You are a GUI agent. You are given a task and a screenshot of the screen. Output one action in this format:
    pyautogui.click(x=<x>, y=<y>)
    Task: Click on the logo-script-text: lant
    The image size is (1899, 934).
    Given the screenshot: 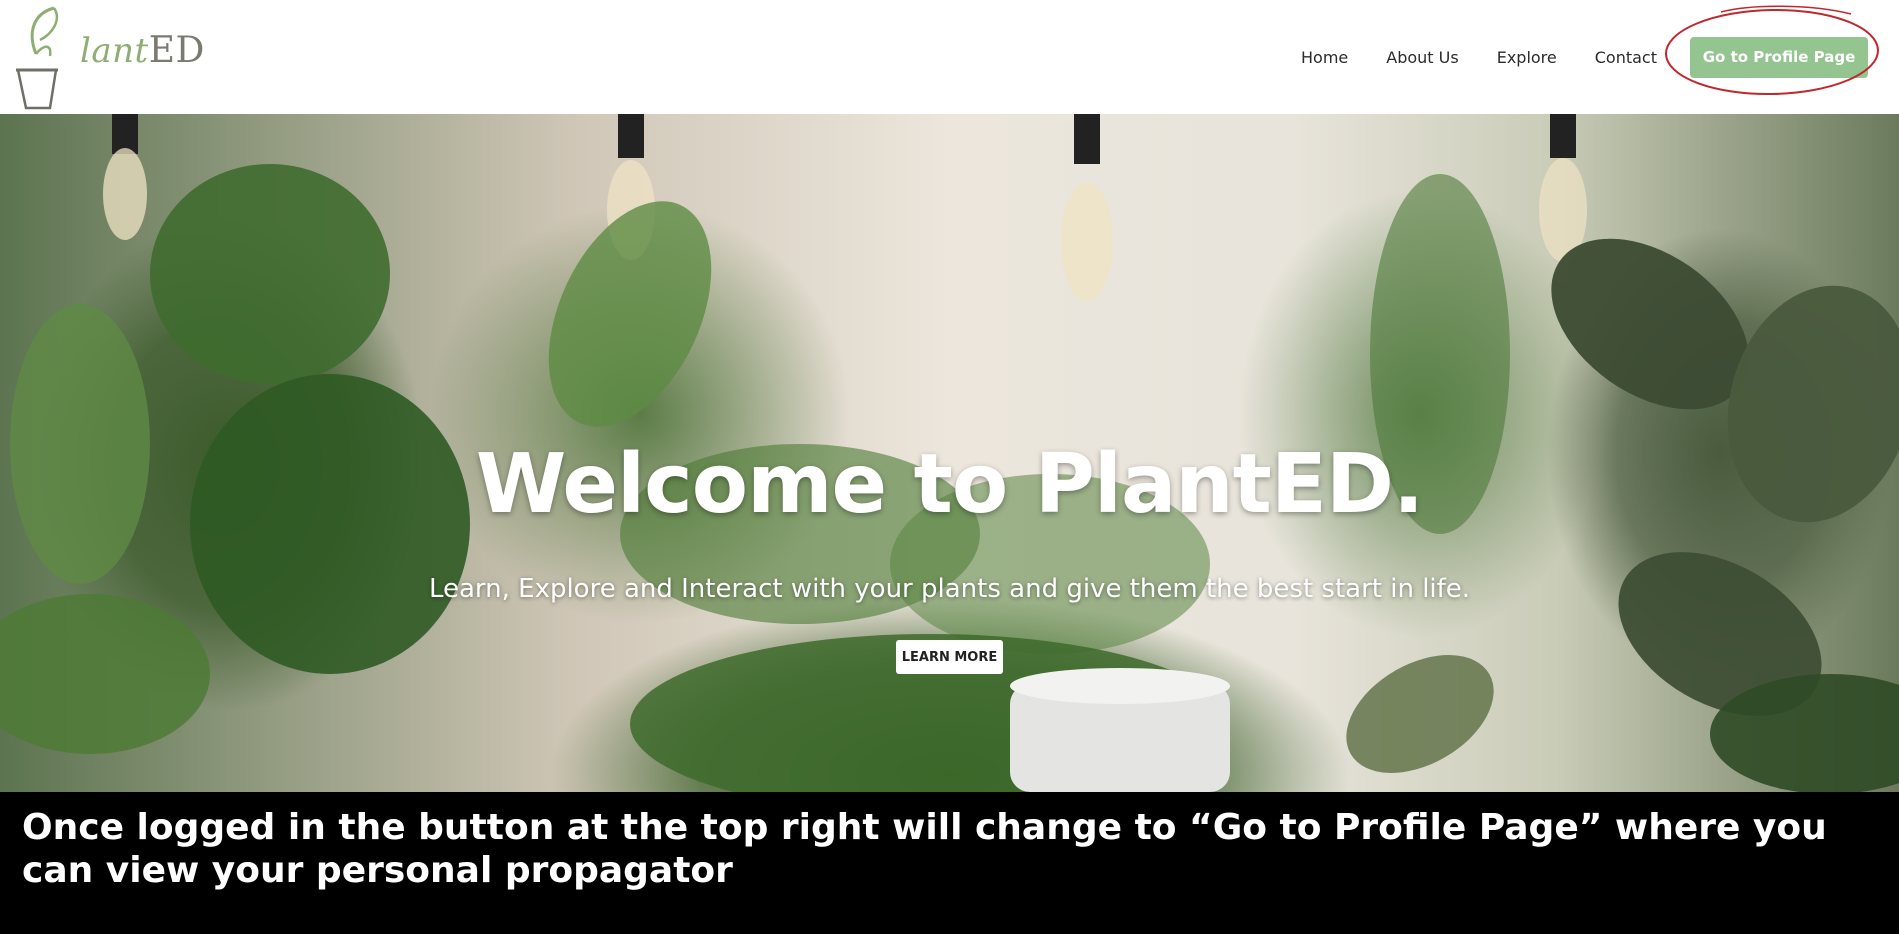 What is the action you would take?
    pyautogui.click(x=114, y=51)
    